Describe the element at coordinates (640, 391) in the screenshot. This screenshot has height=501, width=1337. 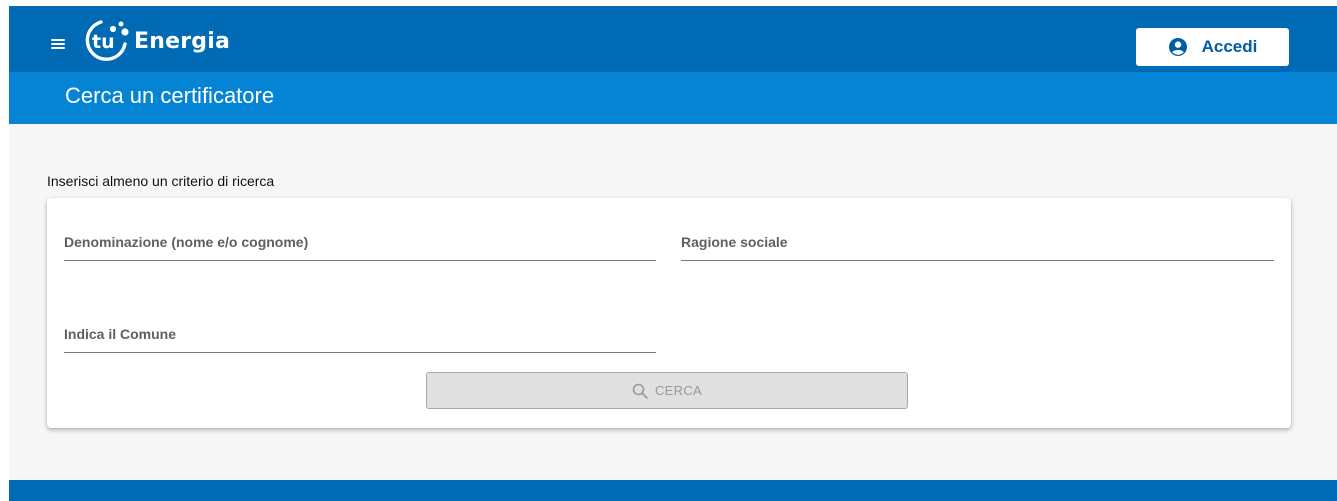
I see `search-icon` at that location.